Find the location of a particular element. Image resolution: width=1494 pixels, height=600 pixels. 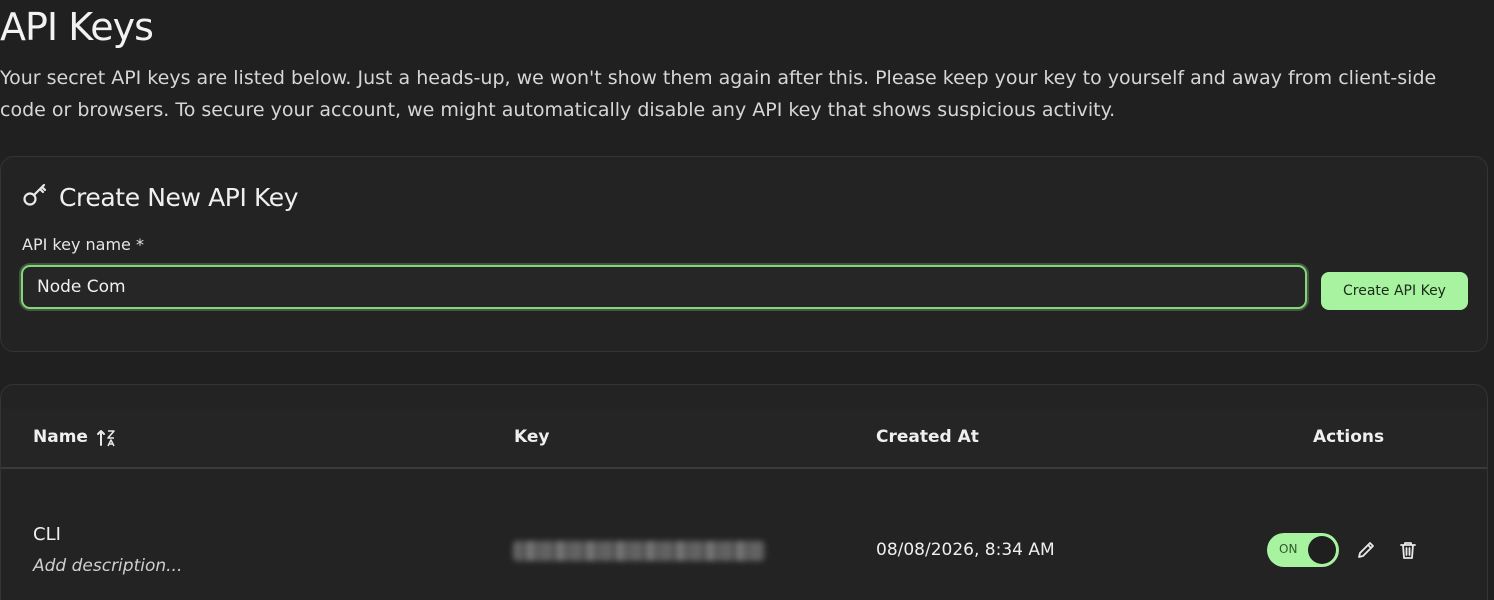

column-header-key: Key is located at coordinates (532, 437).